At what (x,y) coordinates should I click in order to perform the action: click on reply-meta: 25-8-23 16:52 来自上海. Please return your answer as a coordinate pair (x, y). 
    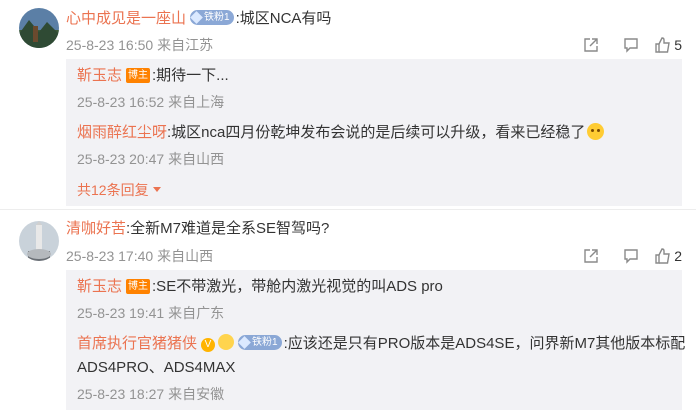
    Looking at the image, I should click on (150, 102).